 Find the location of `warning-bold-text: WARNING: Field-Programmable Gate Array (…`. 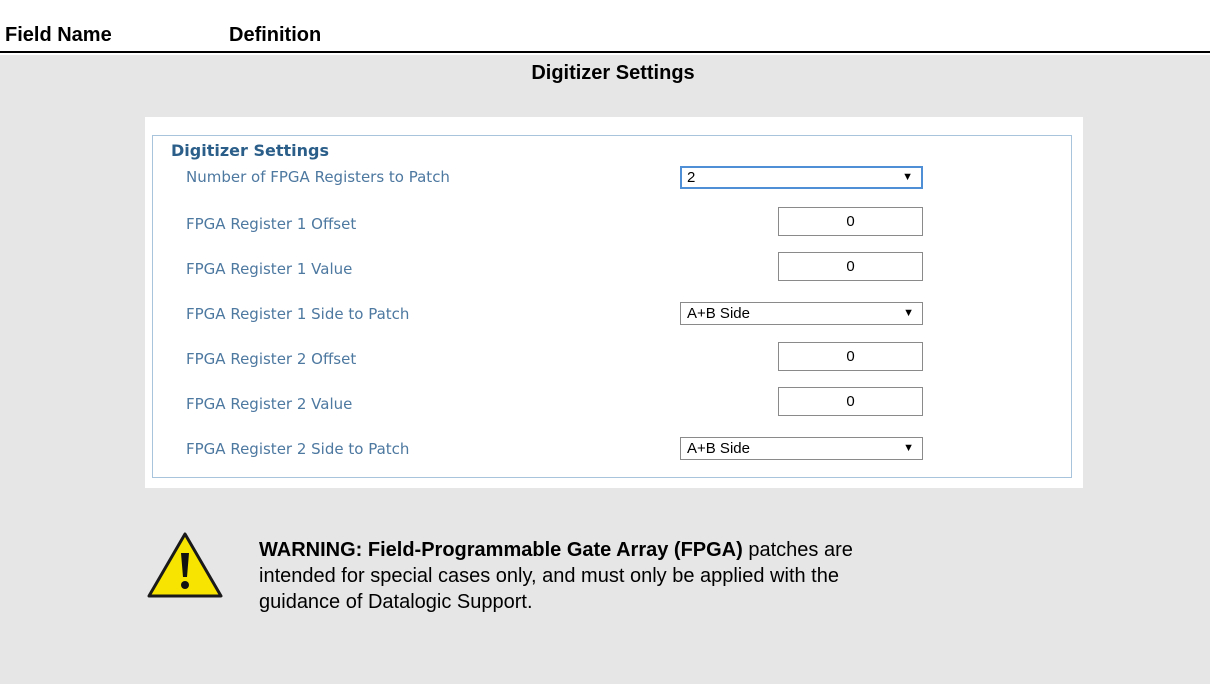

warning-bold-text: WARNING: Field-Programmable Gate Array (… is located at coordinates (501, 550).